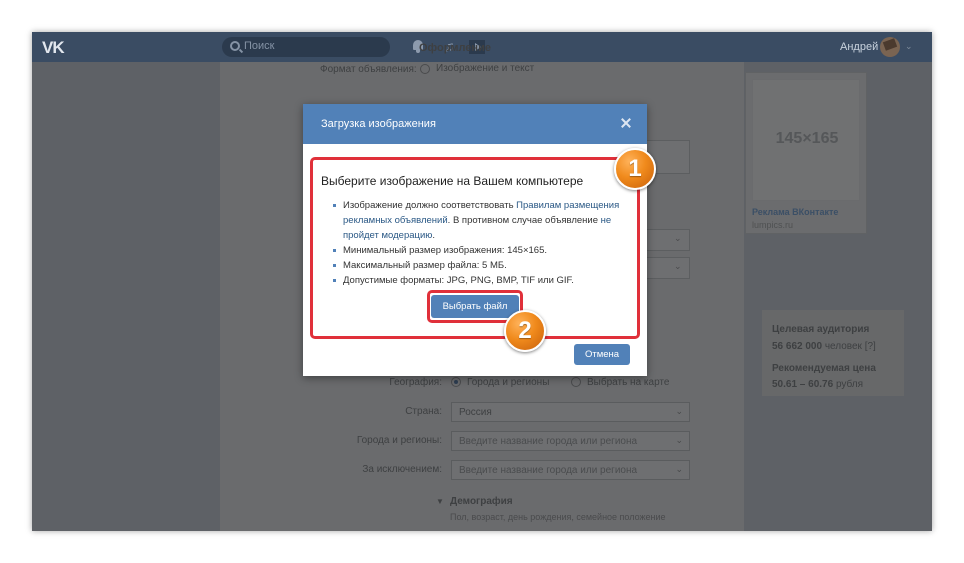 This screenshot has width=964, height=563. I want to click on format-value: Изображение и текст, so click(485, 68).